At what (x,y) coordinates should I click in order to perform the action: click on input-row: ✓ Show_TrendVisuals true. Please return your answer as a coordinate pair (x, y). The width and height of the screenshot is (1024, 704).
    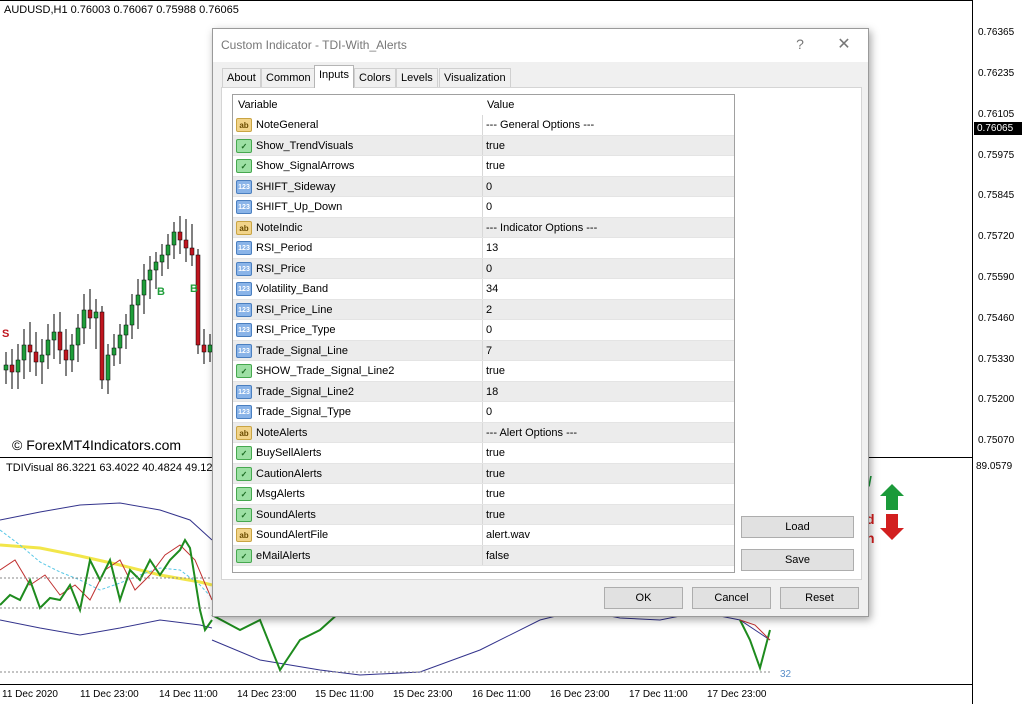
    Looking at the image, I should click on (483, 145).